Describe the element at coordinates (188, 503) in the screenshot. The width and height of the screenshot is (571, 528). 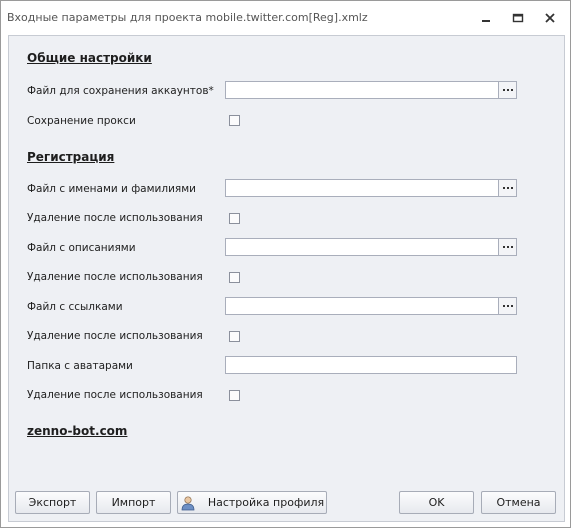
I see `user-profile-icon` at that location.